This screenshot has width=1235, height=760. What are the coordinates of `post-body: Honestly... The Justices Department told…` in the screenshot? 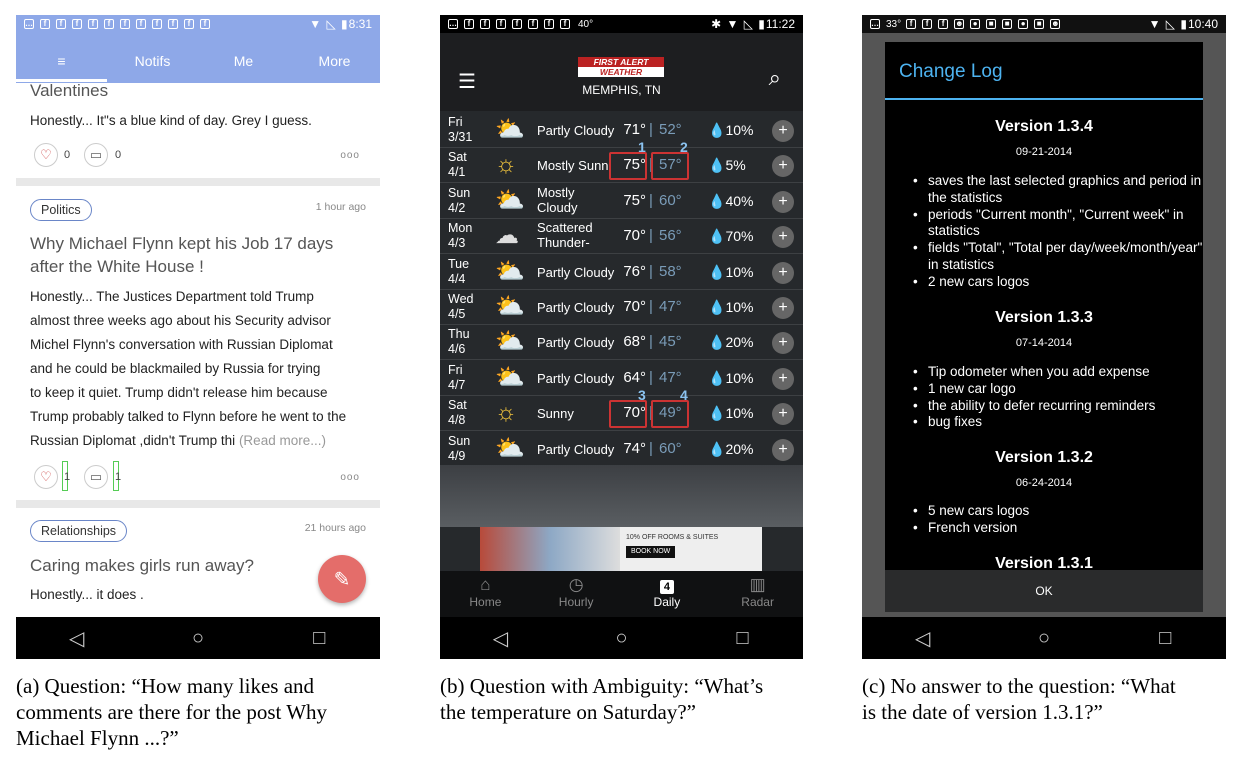 It's located at (200, 369).